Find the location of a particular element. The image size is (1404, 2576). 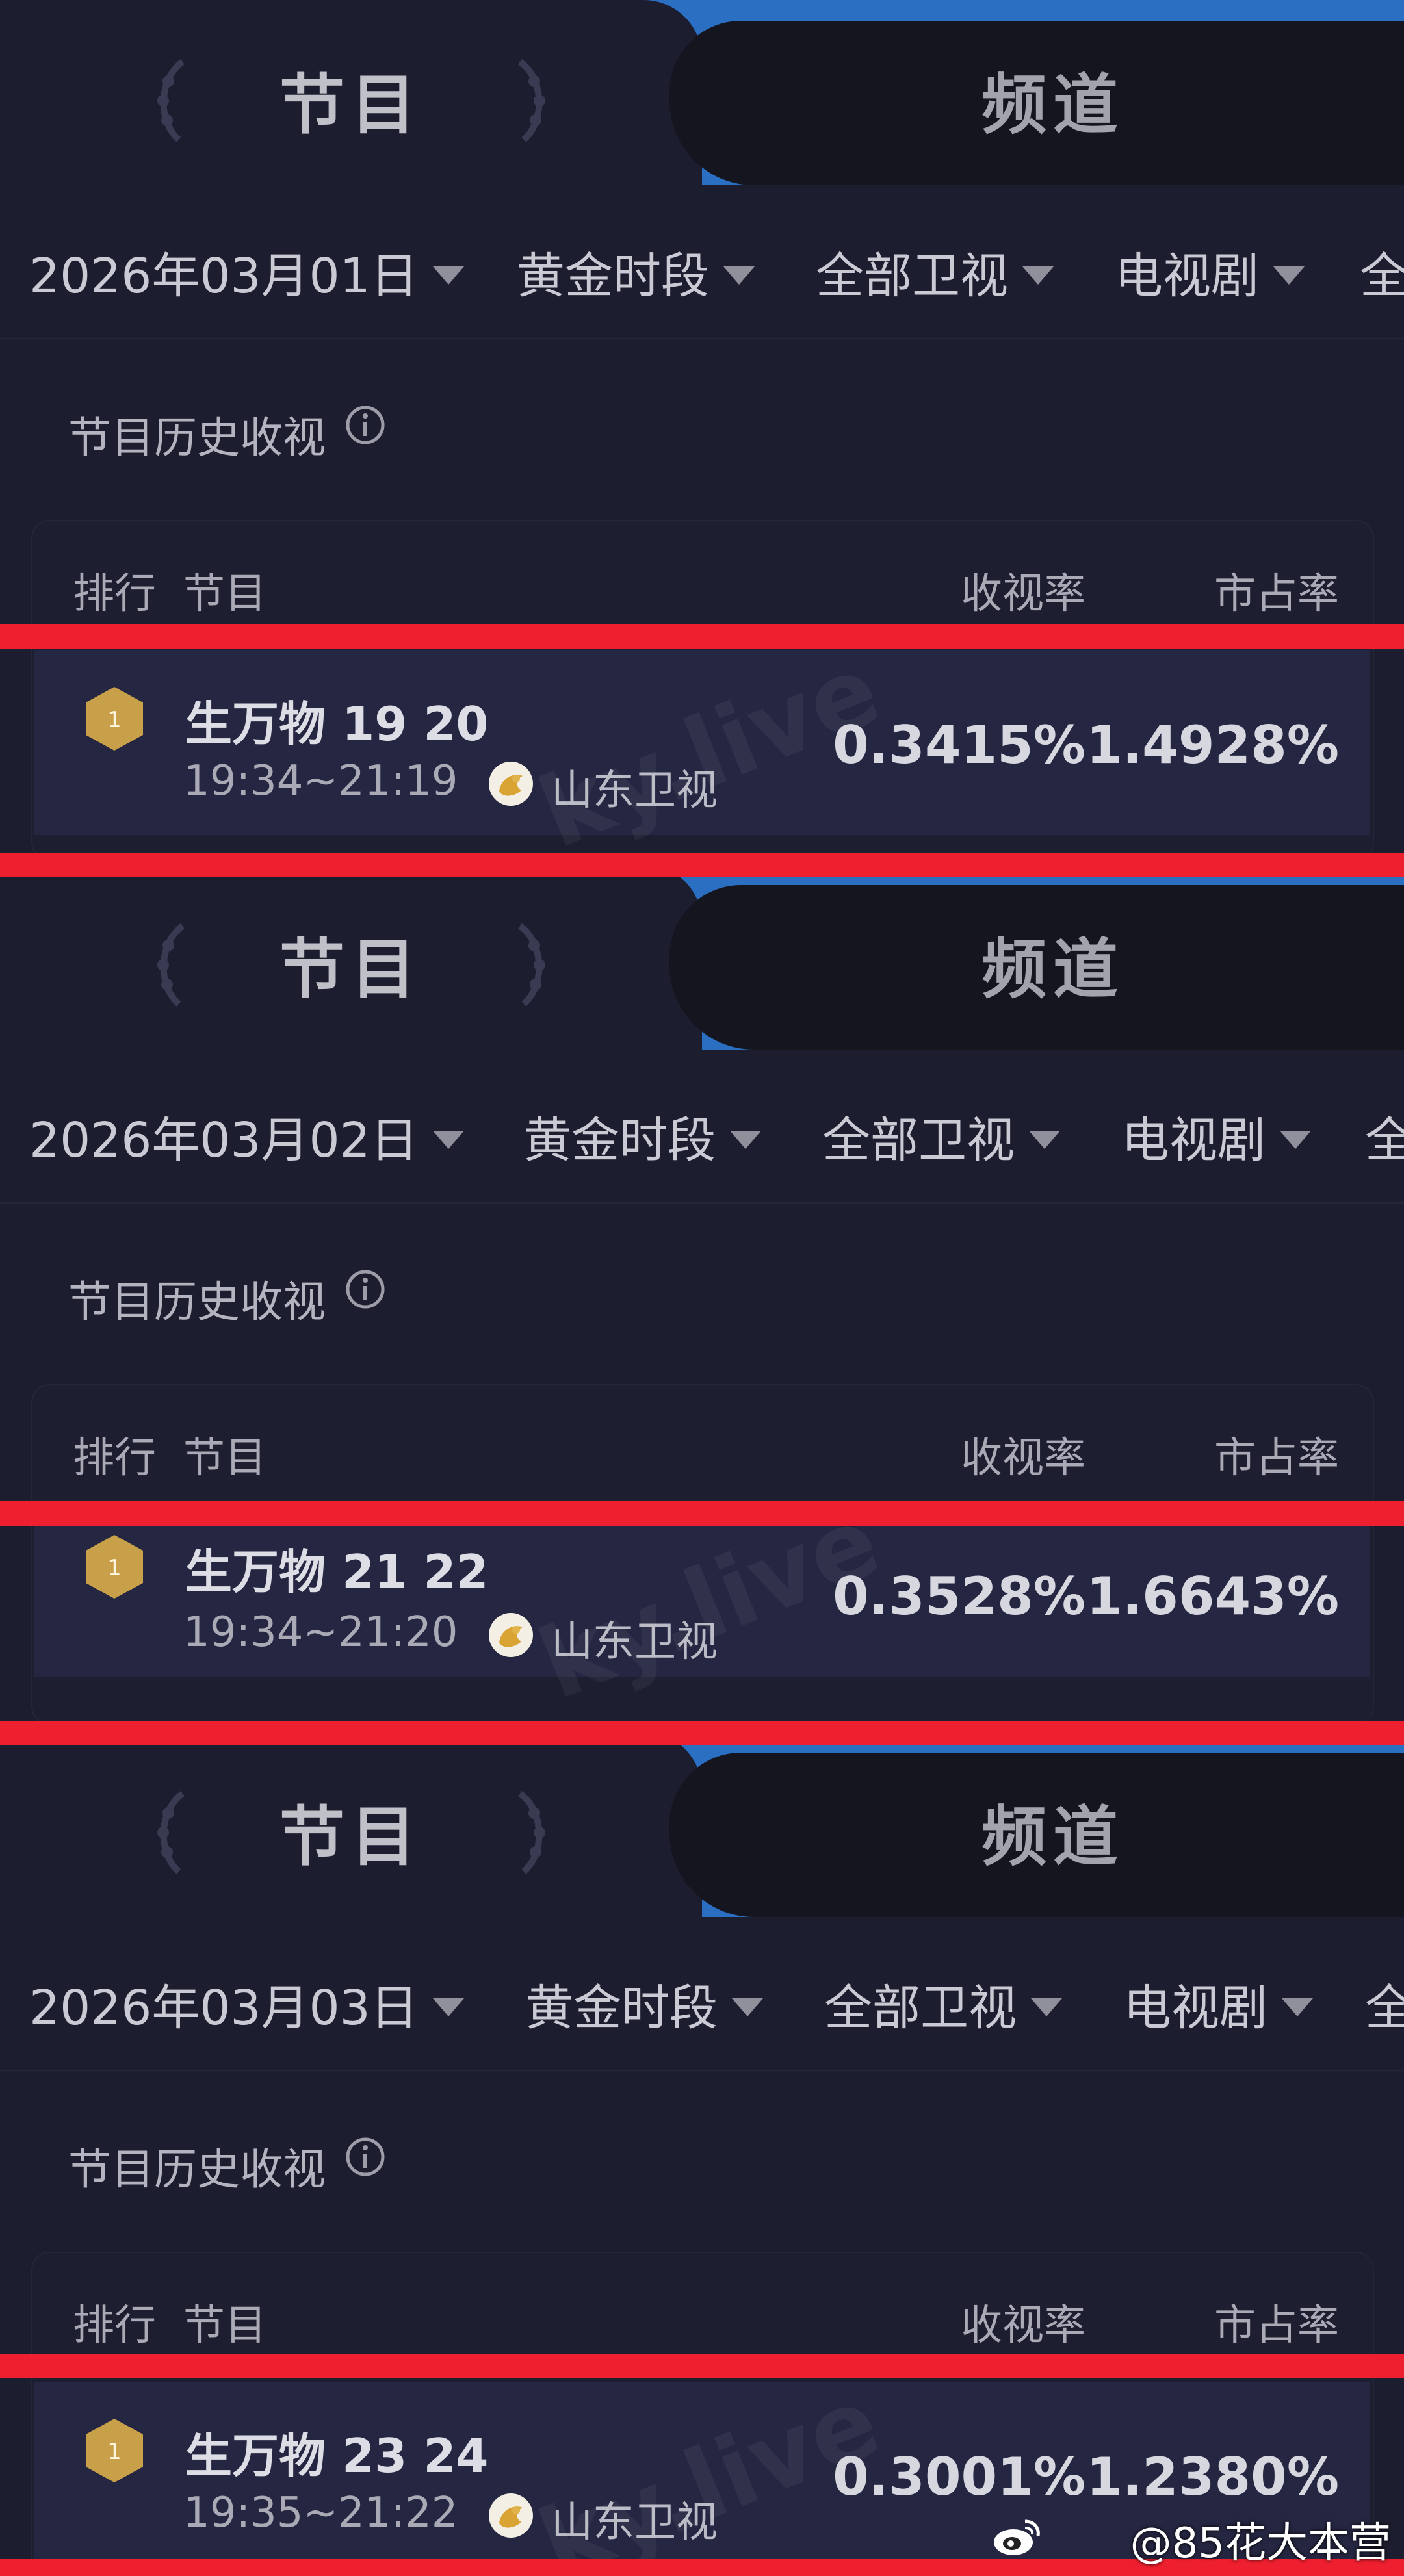

date-filter: 2026年03月01日 is located at coordinates (246, 272).